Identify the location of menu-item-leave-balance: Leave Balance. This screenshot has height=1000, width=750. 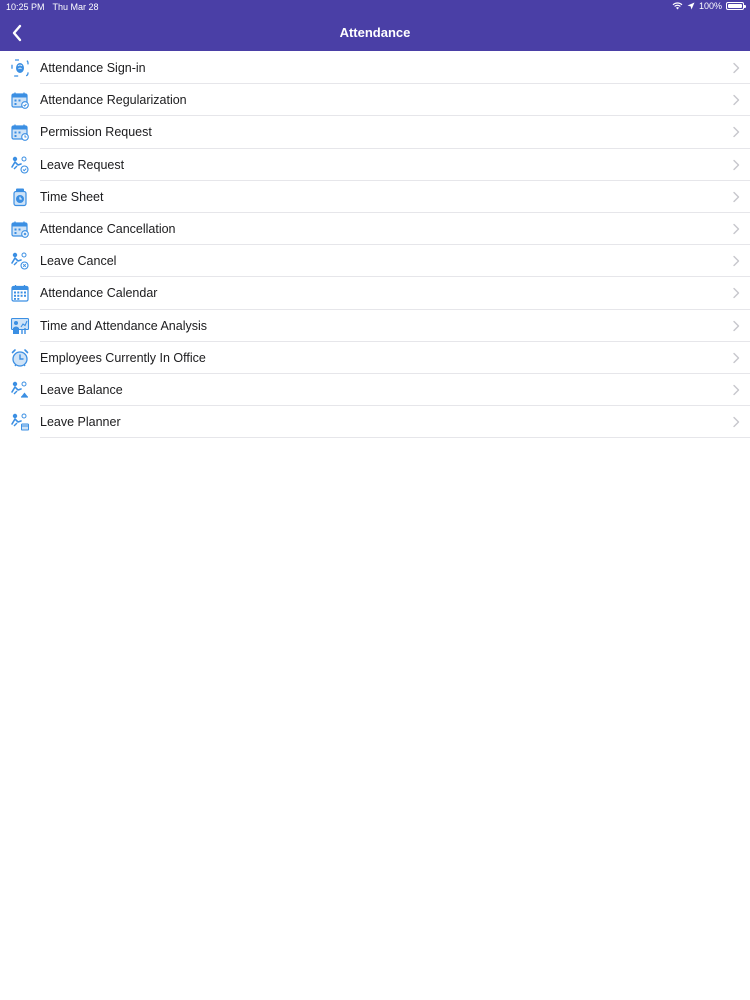
(375, 390).